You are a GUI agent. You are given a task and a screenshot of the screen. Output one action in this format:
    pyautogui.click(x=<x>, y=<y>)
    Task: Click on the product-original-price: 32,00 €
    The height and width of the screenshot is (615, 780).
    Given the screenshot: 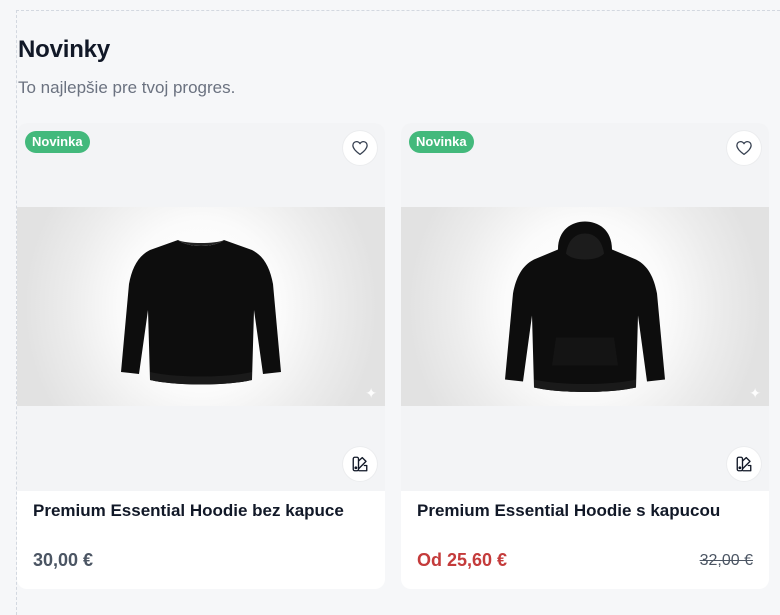 What is the action you would take?
    pyautogui.click(x=726, y=560)
    